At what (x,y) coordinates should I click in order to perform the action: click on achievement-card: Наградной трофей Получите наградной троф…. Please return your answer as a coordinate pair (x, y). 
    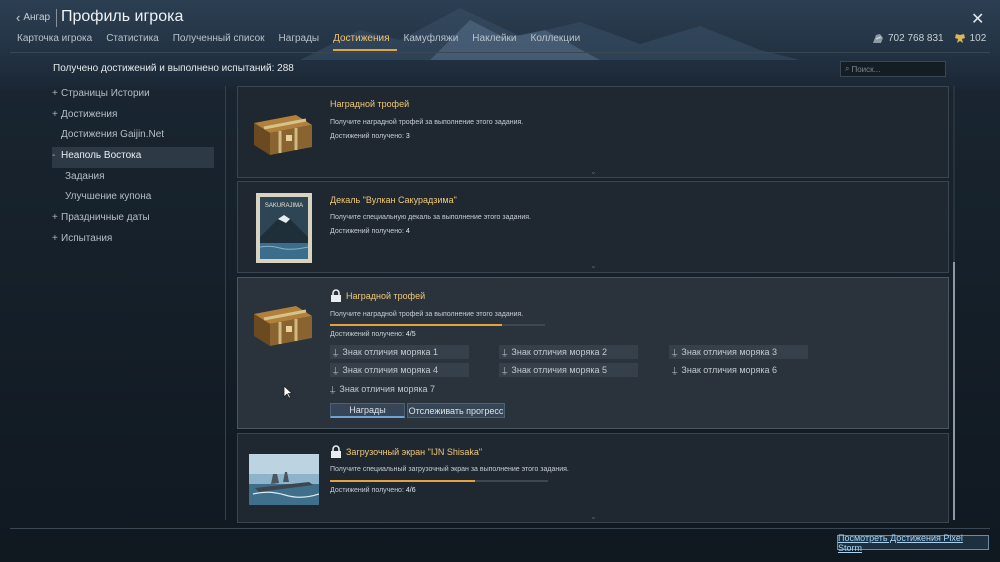
    Looking at the image, I should click on (593, 132).